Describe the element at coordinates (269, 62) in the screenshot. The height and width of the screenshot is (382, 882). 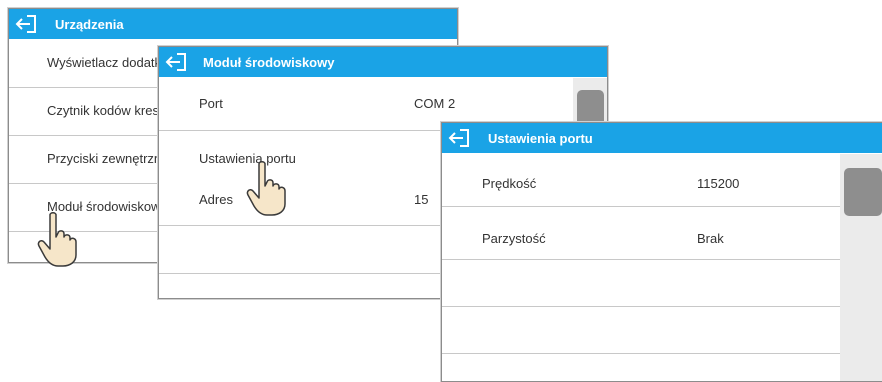
I see `environment-module-title: Moduł środowiskowy` at that location.